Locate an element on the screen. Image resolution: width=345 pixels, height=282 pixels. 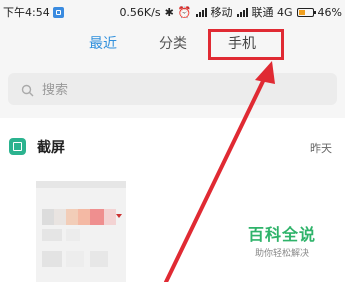
search-icon is located at coordinates (27, 91).